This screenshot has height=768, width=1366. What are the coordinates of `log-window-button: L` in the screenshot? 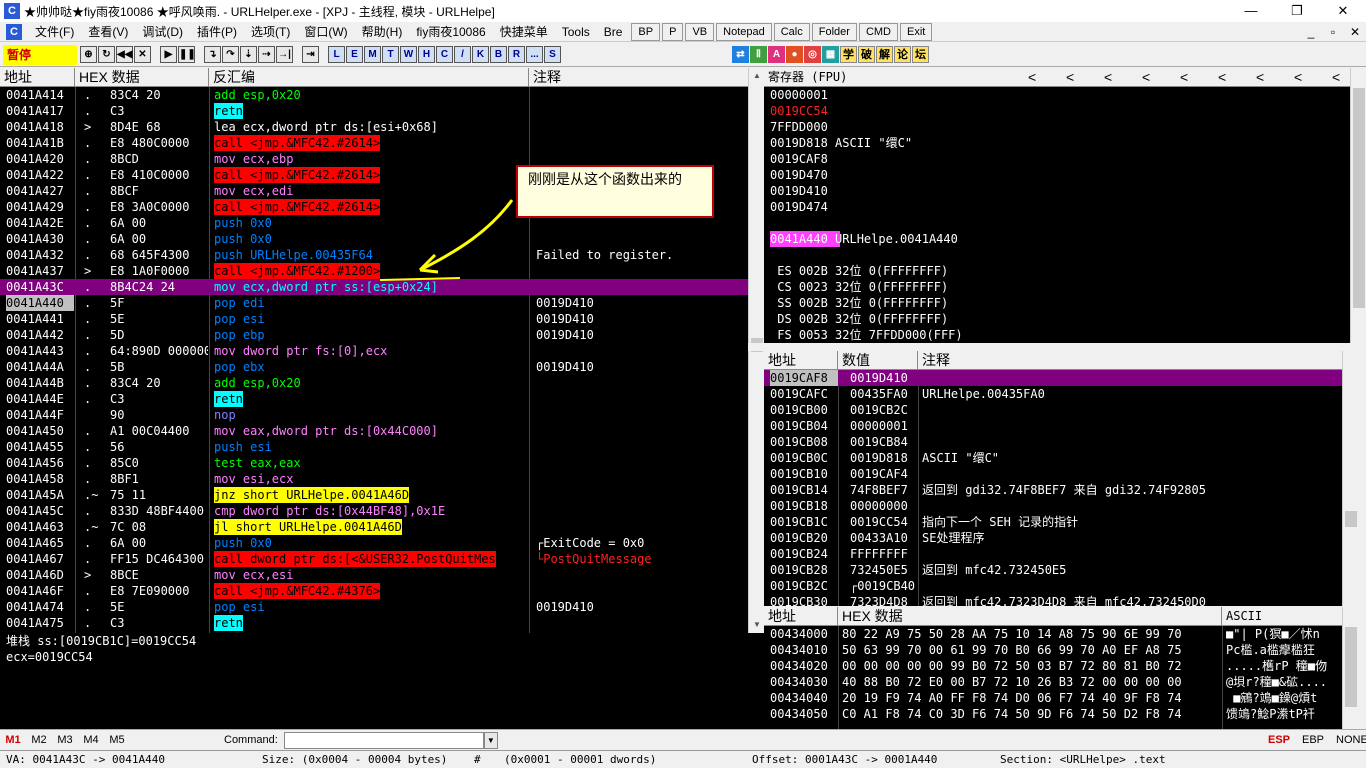 It's located at (336, 54).